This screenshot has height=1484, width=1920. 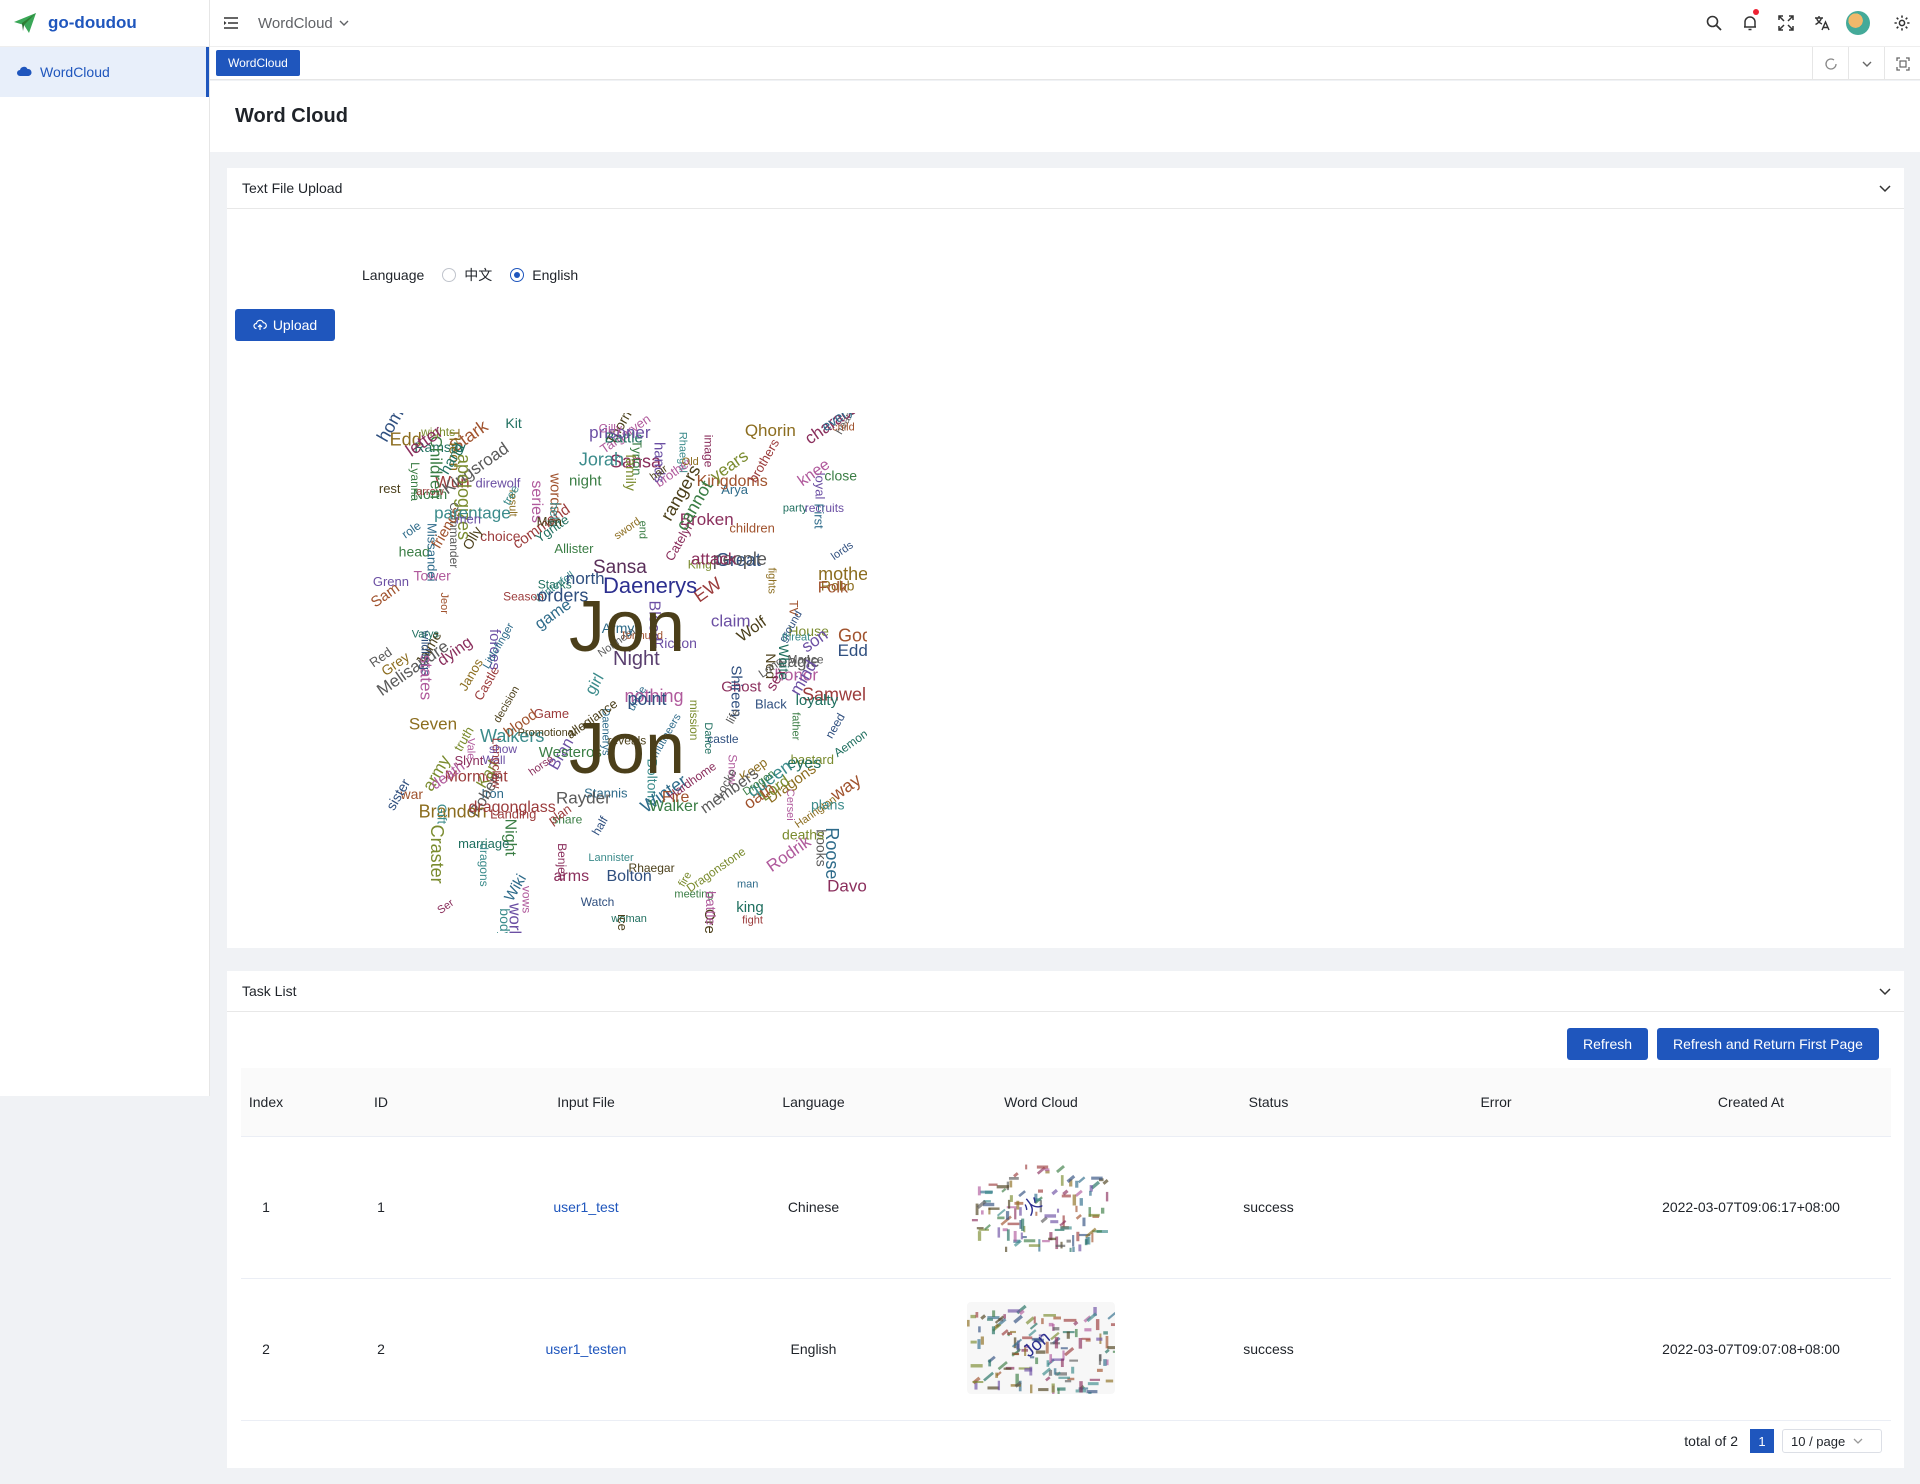 What do you see at coordinates (1902, 23) in the screenshot?
I see `settings-button` at bounding box center [1902, 23].